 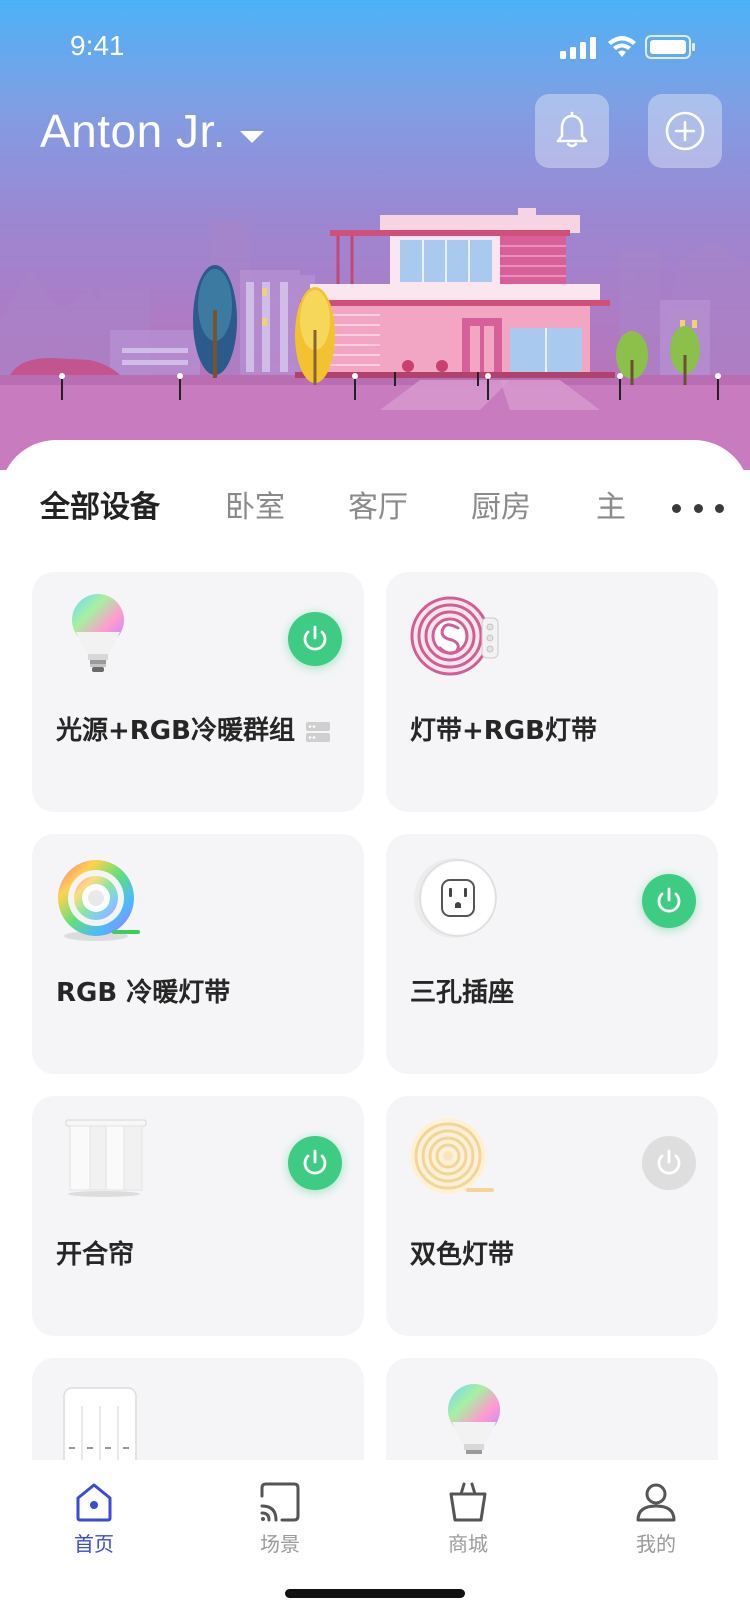 I want to click on home-icon, so click(x=94, y=1502).